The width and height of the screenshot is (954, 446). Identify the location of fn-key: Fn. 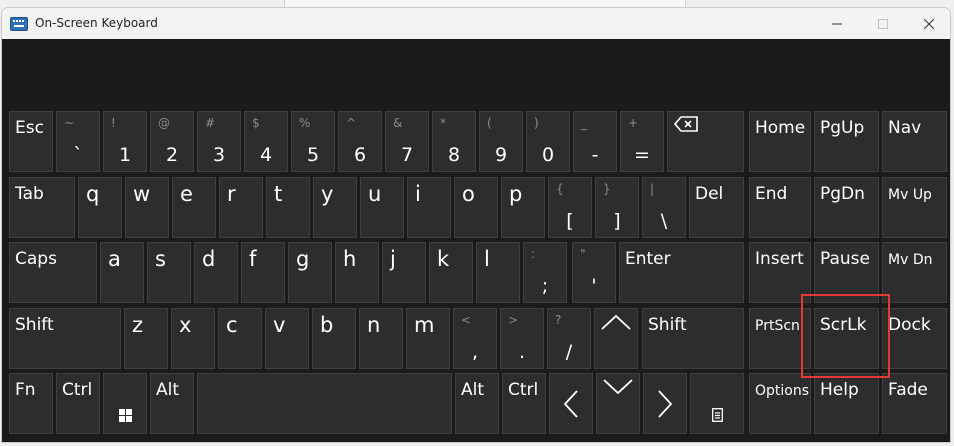
(31, 403).